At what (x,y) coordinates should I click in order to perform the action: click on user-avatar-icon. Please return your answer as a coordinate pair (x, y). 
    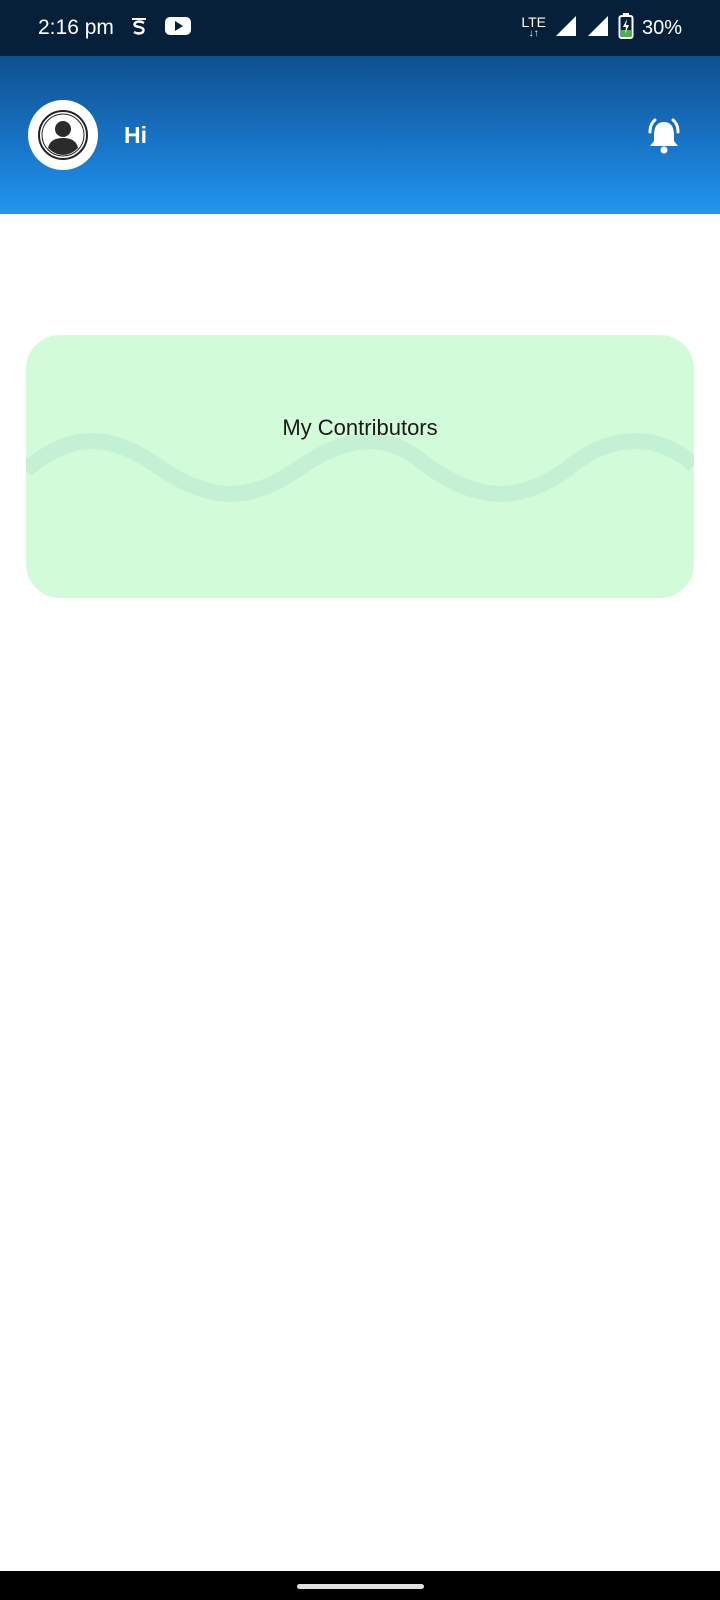
    Looking at the image, I should click on (63, 135).